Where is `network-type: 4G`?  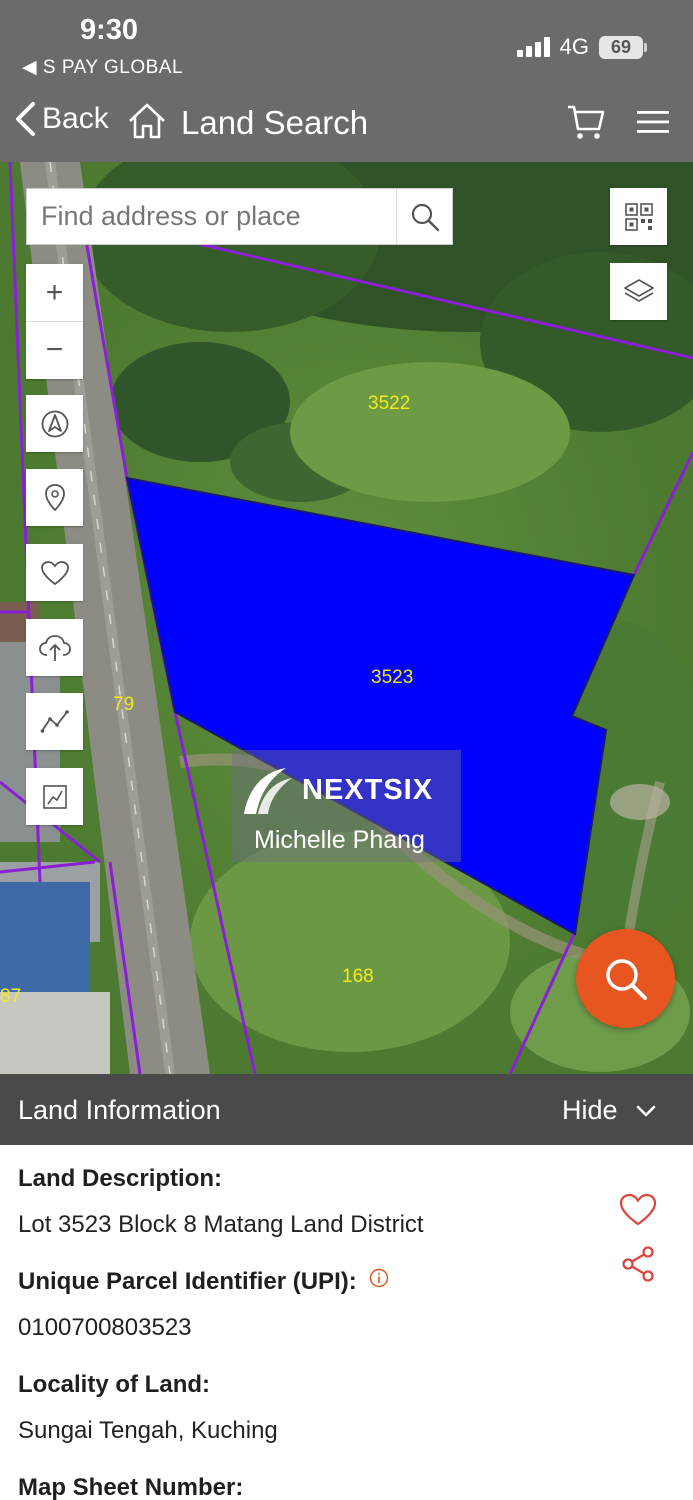
network-type: 4G is located at coordinates (574, 46).